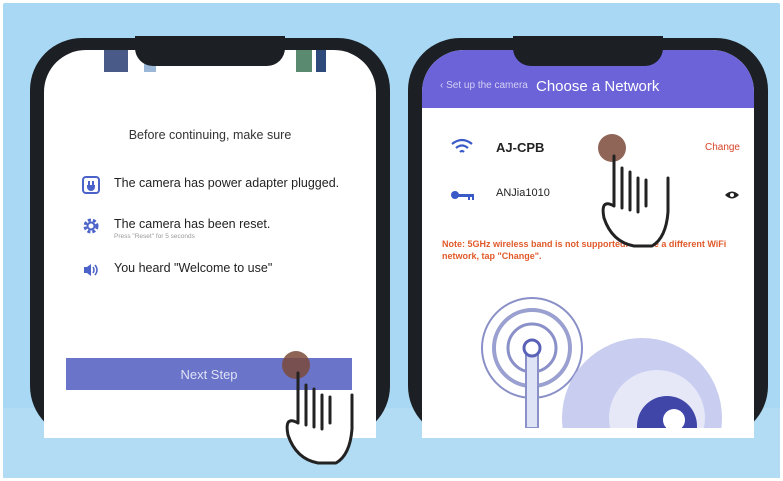  I want to click on back-button: ‹ Set up the camera, so click(484, 85).